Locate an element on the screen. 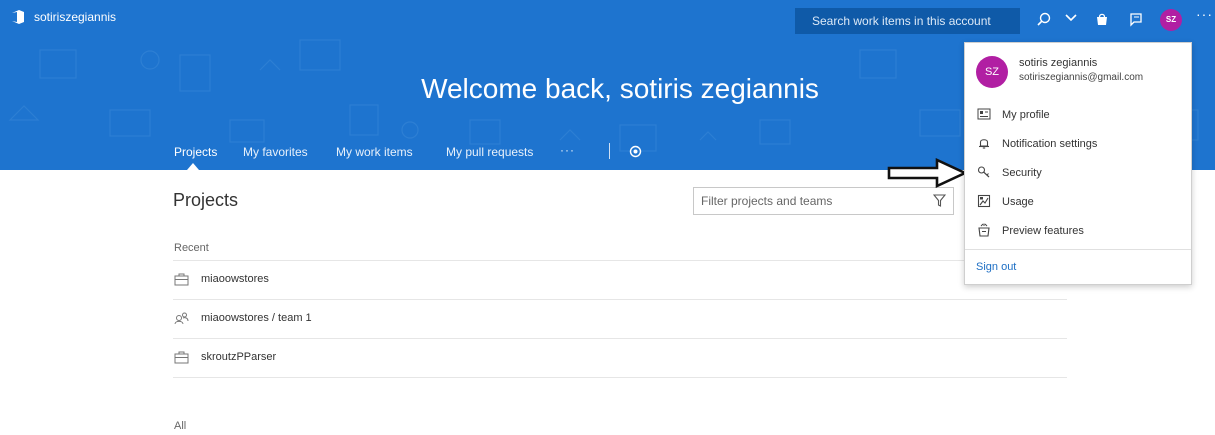  tab-my-favorites: My favorites is located at coordinates (275, 152).